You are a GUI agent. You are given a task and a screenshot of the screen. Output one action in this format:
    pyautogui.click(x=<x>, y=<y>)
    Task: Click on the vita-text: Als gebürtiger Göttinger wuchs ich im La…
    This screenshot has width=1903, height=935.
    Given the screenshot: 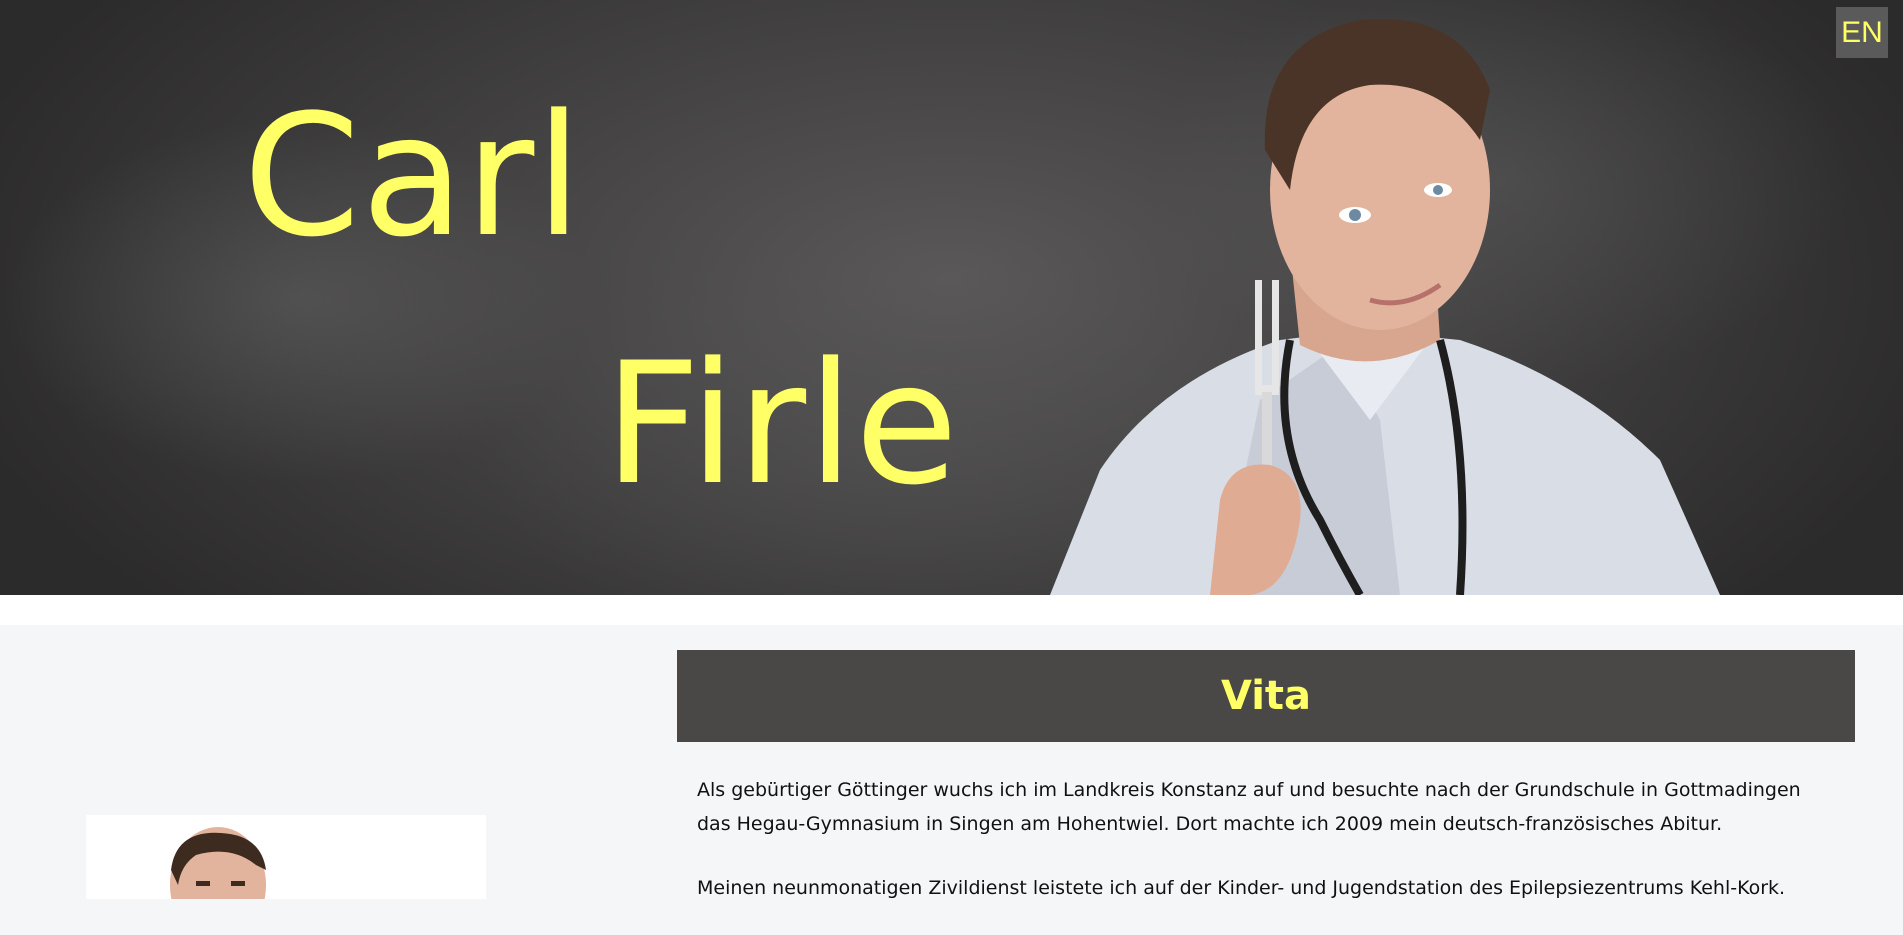 What is the action you would take?
    pyautogui.click(x=1267, y=854)
    